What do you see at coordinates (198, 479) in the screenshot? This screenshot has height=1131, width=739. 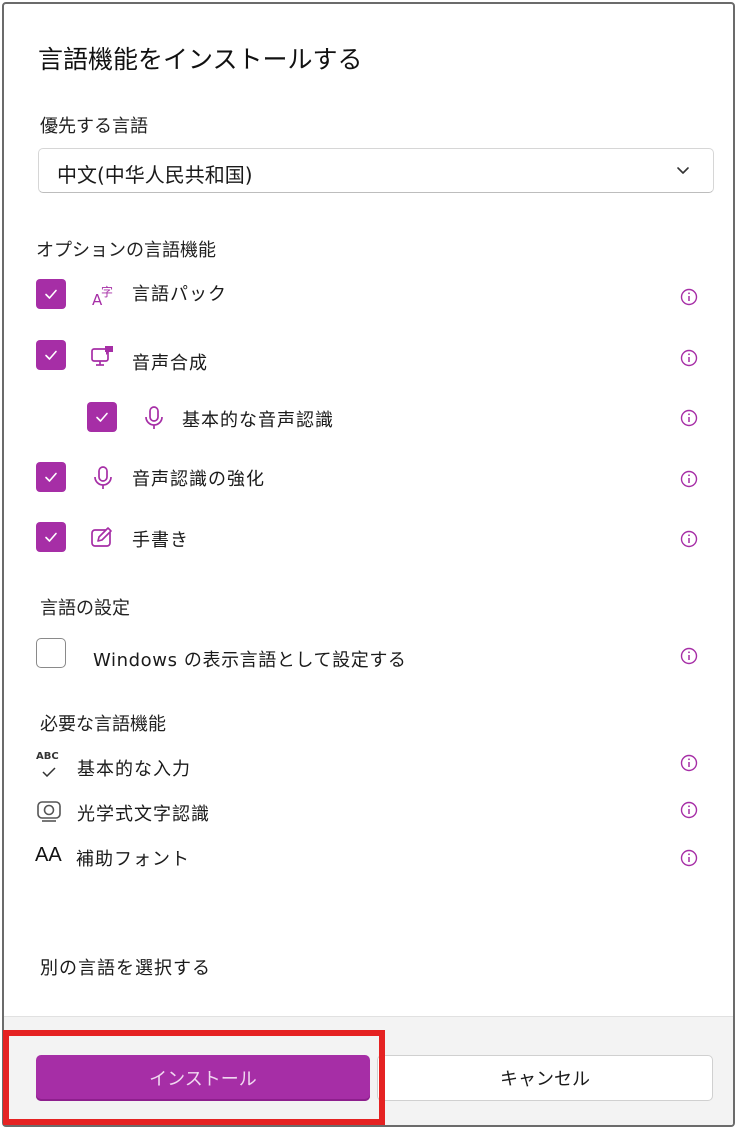 I see `enhanced-speech-recognition-label: 音声認識の強化` at bounding box center [198, 479].